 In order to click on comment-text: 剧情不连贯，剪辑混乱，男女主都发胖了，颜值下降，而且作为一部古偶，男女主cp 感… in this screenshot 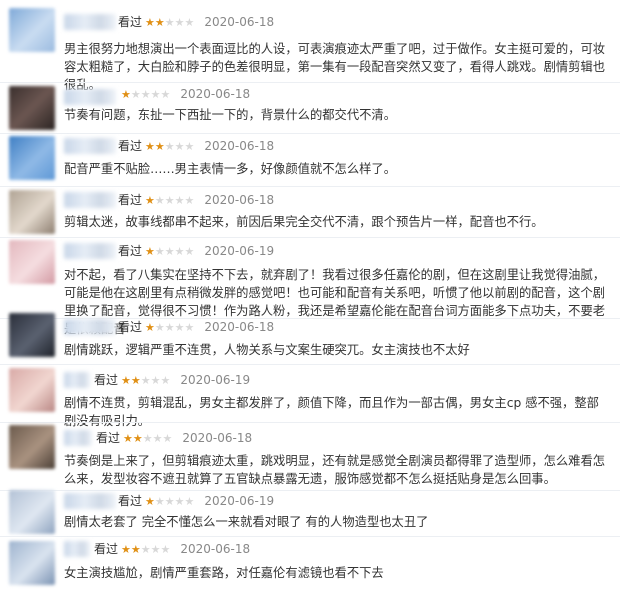, I will do `click(331, 412)`.